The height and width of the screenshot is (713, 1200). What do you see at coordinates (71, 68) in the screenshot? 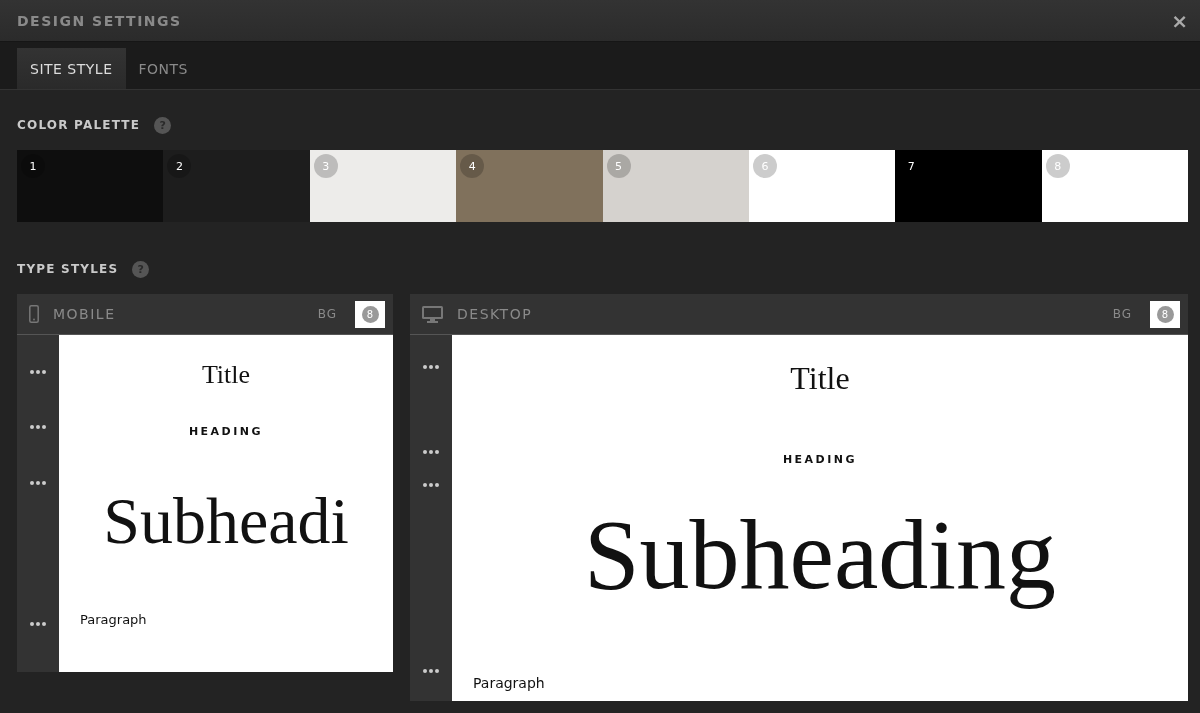
I see `tab: SITE STYLE` at bounding box center [71, 68].